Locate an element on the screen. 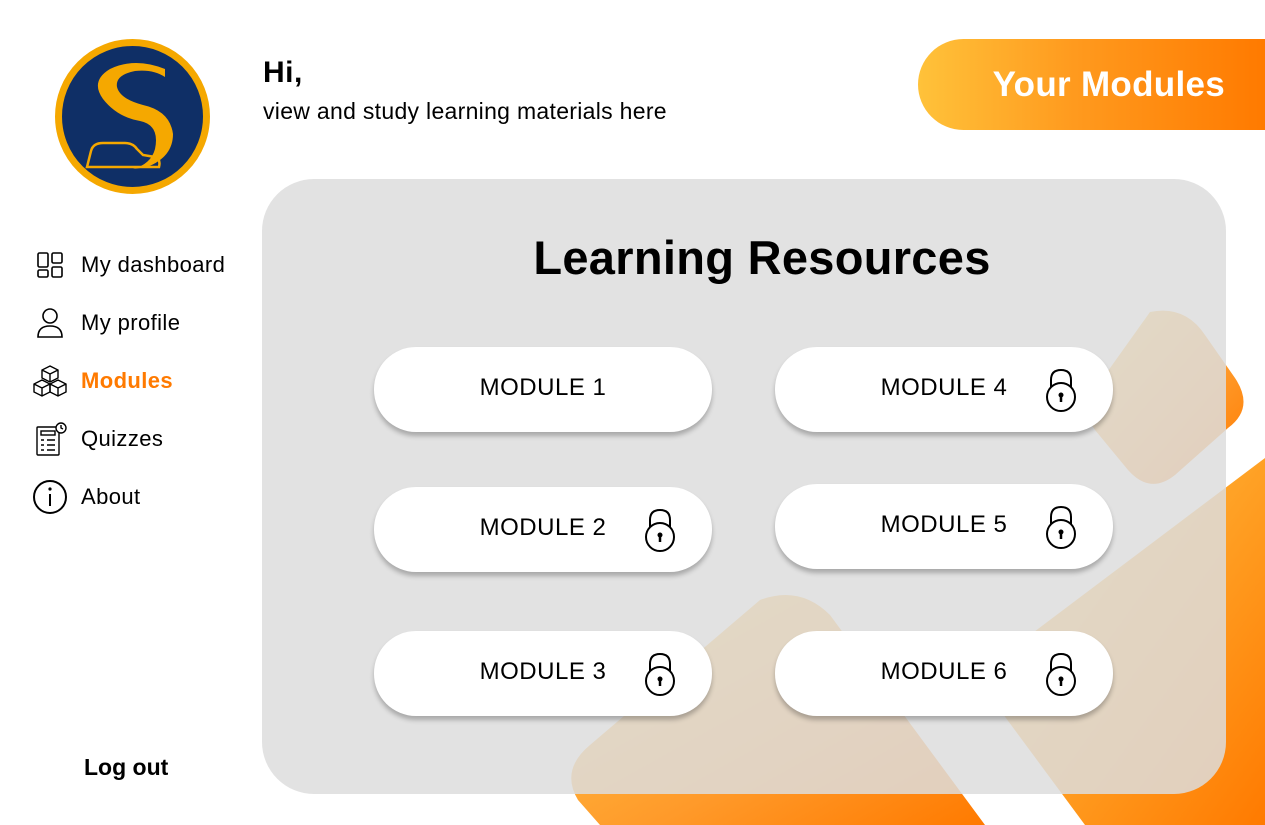 The image size is (1265, 825). logout-button: Log out is located at coordinates (126, 767).